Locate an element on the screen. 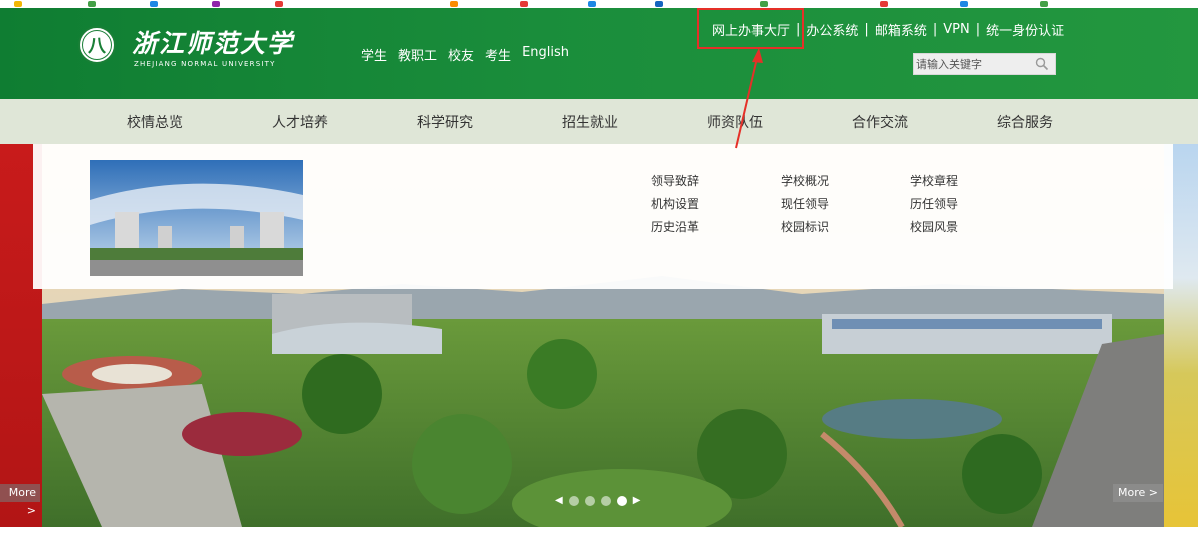 Image resolution: width=1198 pixels, height=545 pixels. util-link-vpn: VPN is located at coordinates (956, 29).